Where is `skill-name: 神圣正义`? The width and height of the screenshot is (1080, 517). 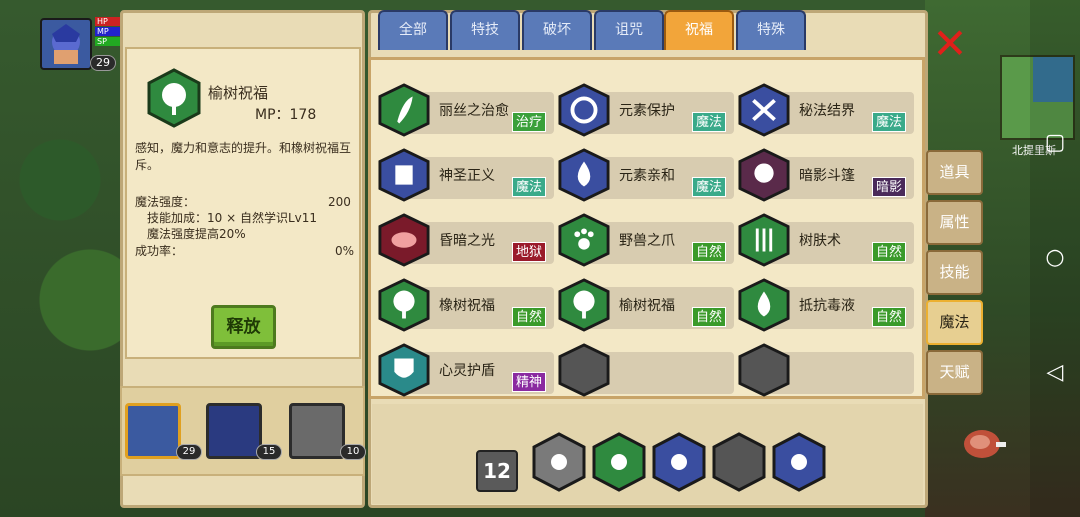
skill-name: 神圣正义 is located at coordinates (467, 176).